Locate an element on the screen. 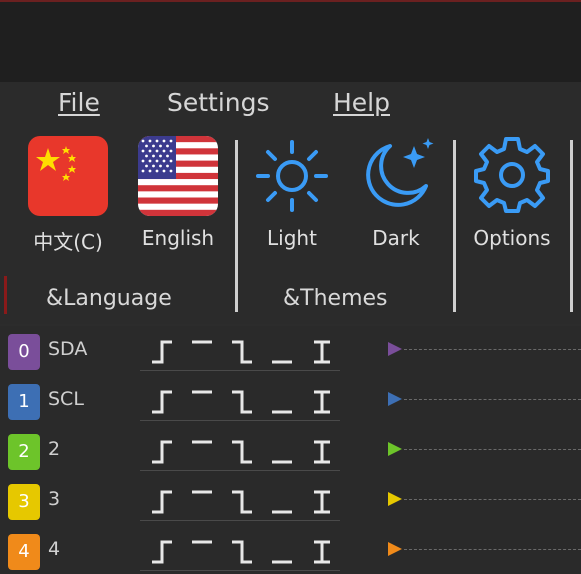  usa-flag-icon is located at coordinates (178, 176).